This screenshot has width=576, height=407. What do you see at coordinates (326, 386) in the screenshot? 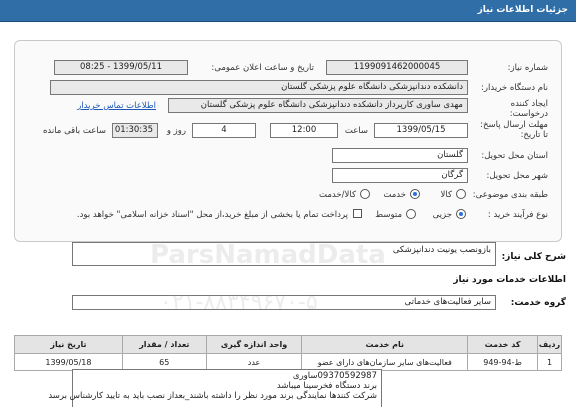
I see `description-line-2: برند دستگاه فخرسینا میباشد` at bounding box center [326, 386].